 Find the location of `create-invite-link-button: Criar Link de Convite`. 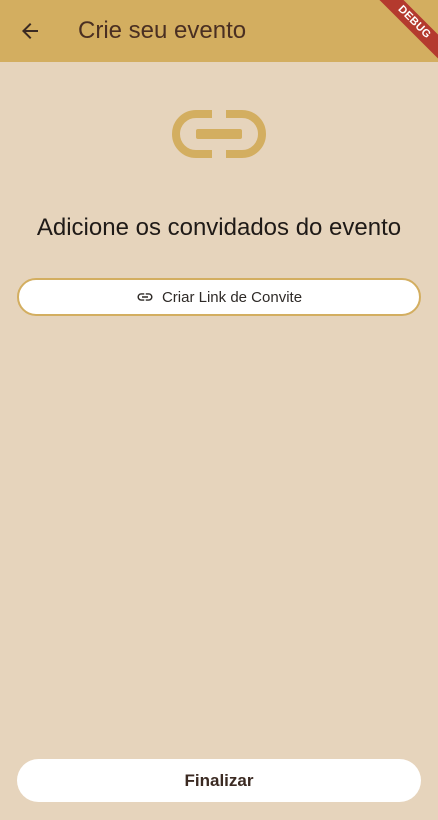

create-invite-link-button: Criar Link de Convite is located at coordinates (219, 297).